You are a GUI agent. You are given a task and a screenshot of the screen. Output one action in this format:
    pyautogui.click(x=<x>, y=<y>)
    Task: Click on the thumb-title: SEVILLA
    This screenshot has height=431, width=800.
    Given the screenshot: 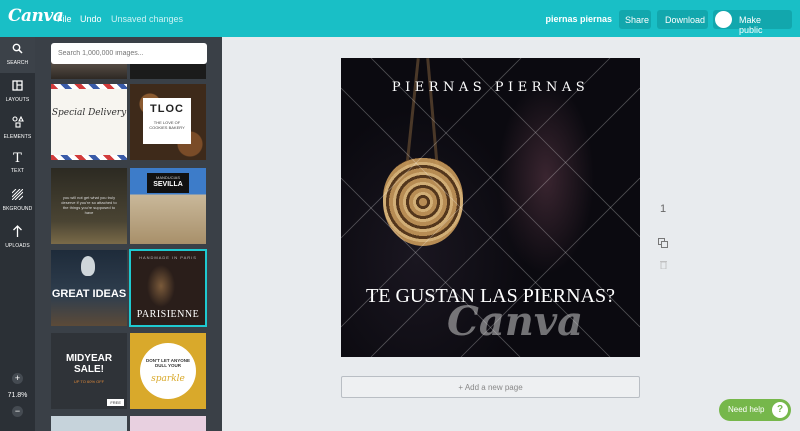 What is the action you would take?
    pyautogui.click(x=168, y=184)
    